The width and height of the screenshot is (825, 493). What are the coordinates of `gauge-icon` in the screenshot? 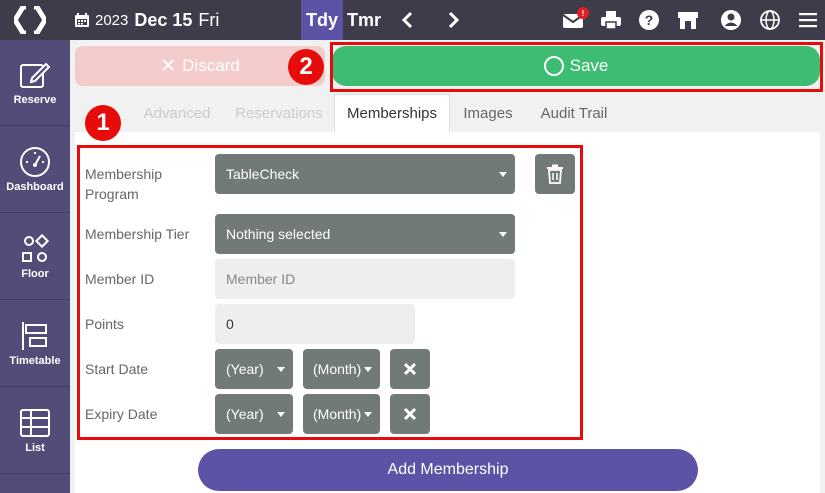 It's located at (35, 162).